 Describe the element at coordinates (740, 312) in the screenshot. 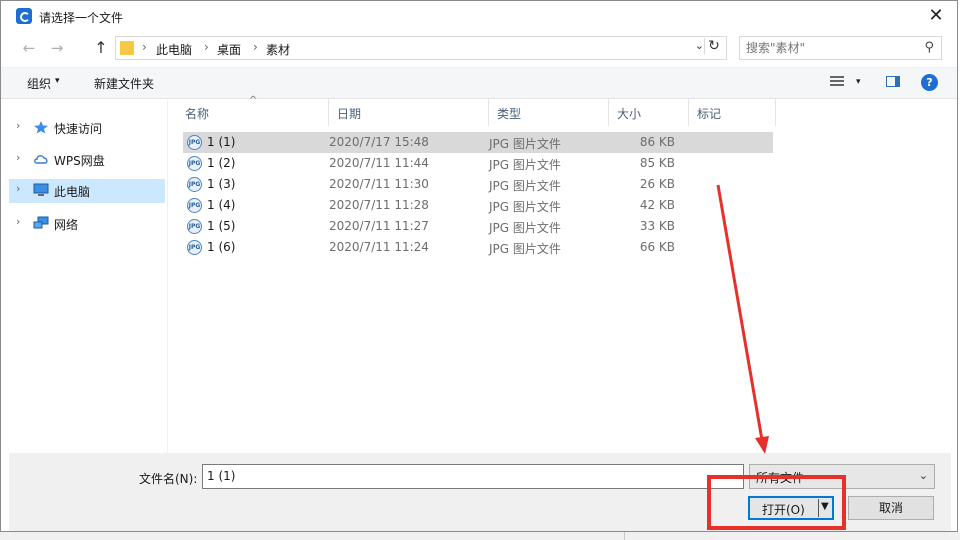

I see `annotation-arrow-shaft` at that location.